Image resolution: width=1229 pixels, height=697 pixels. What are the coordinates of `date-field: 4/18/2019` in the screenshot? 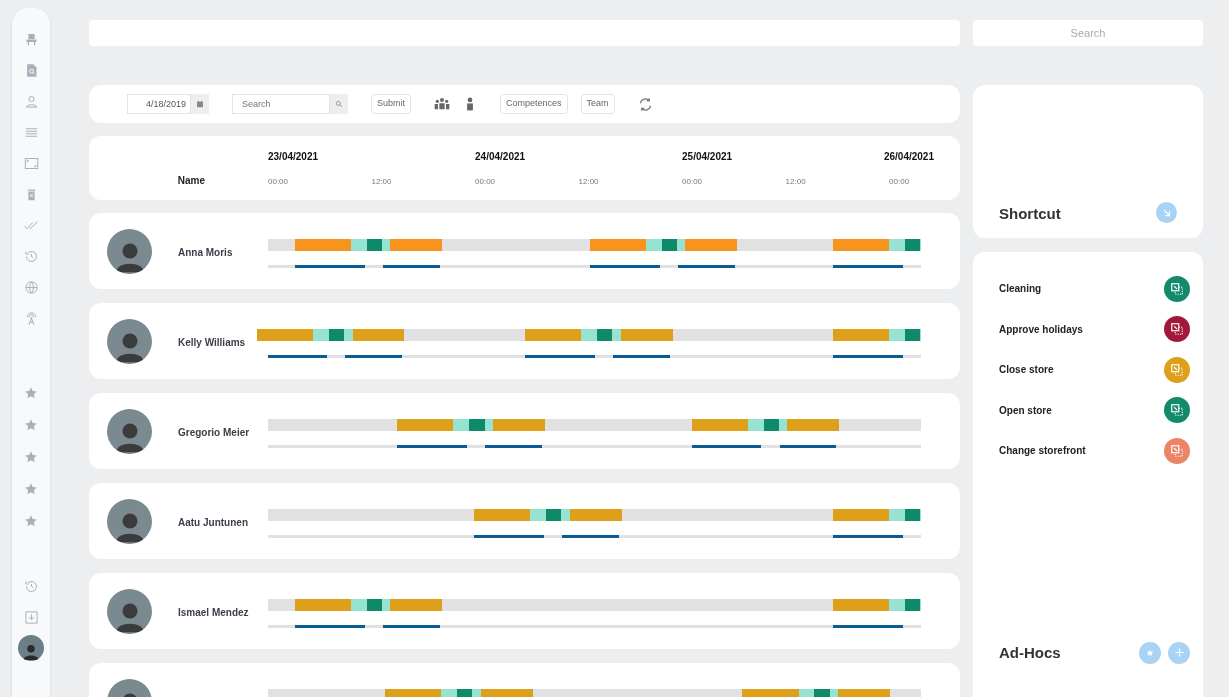 It's located at (159, 104).